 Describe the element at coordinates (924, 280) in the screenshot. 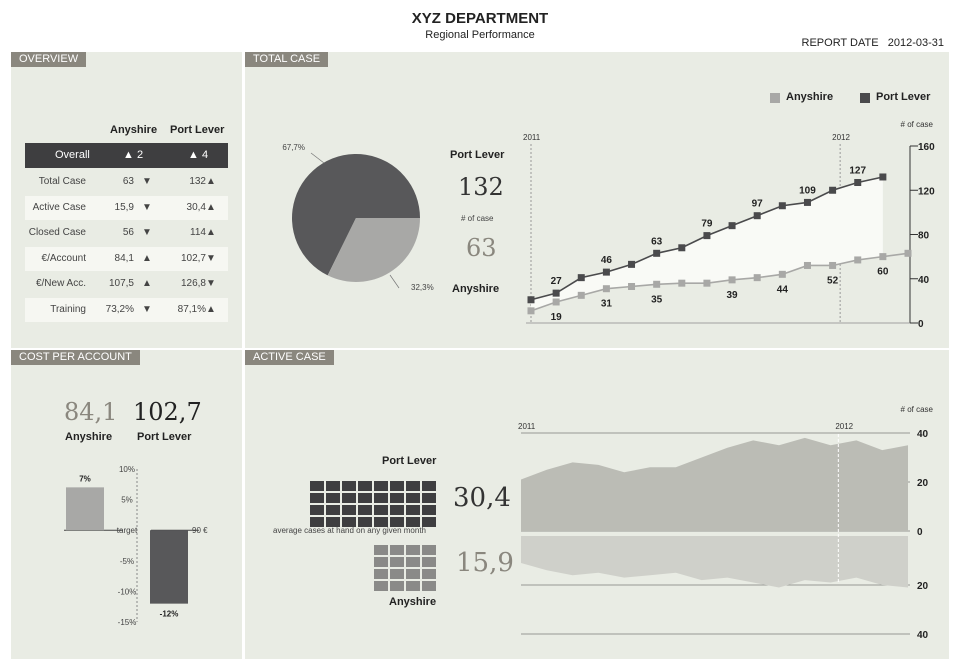

I see `y-tick-label: 40` at that location.